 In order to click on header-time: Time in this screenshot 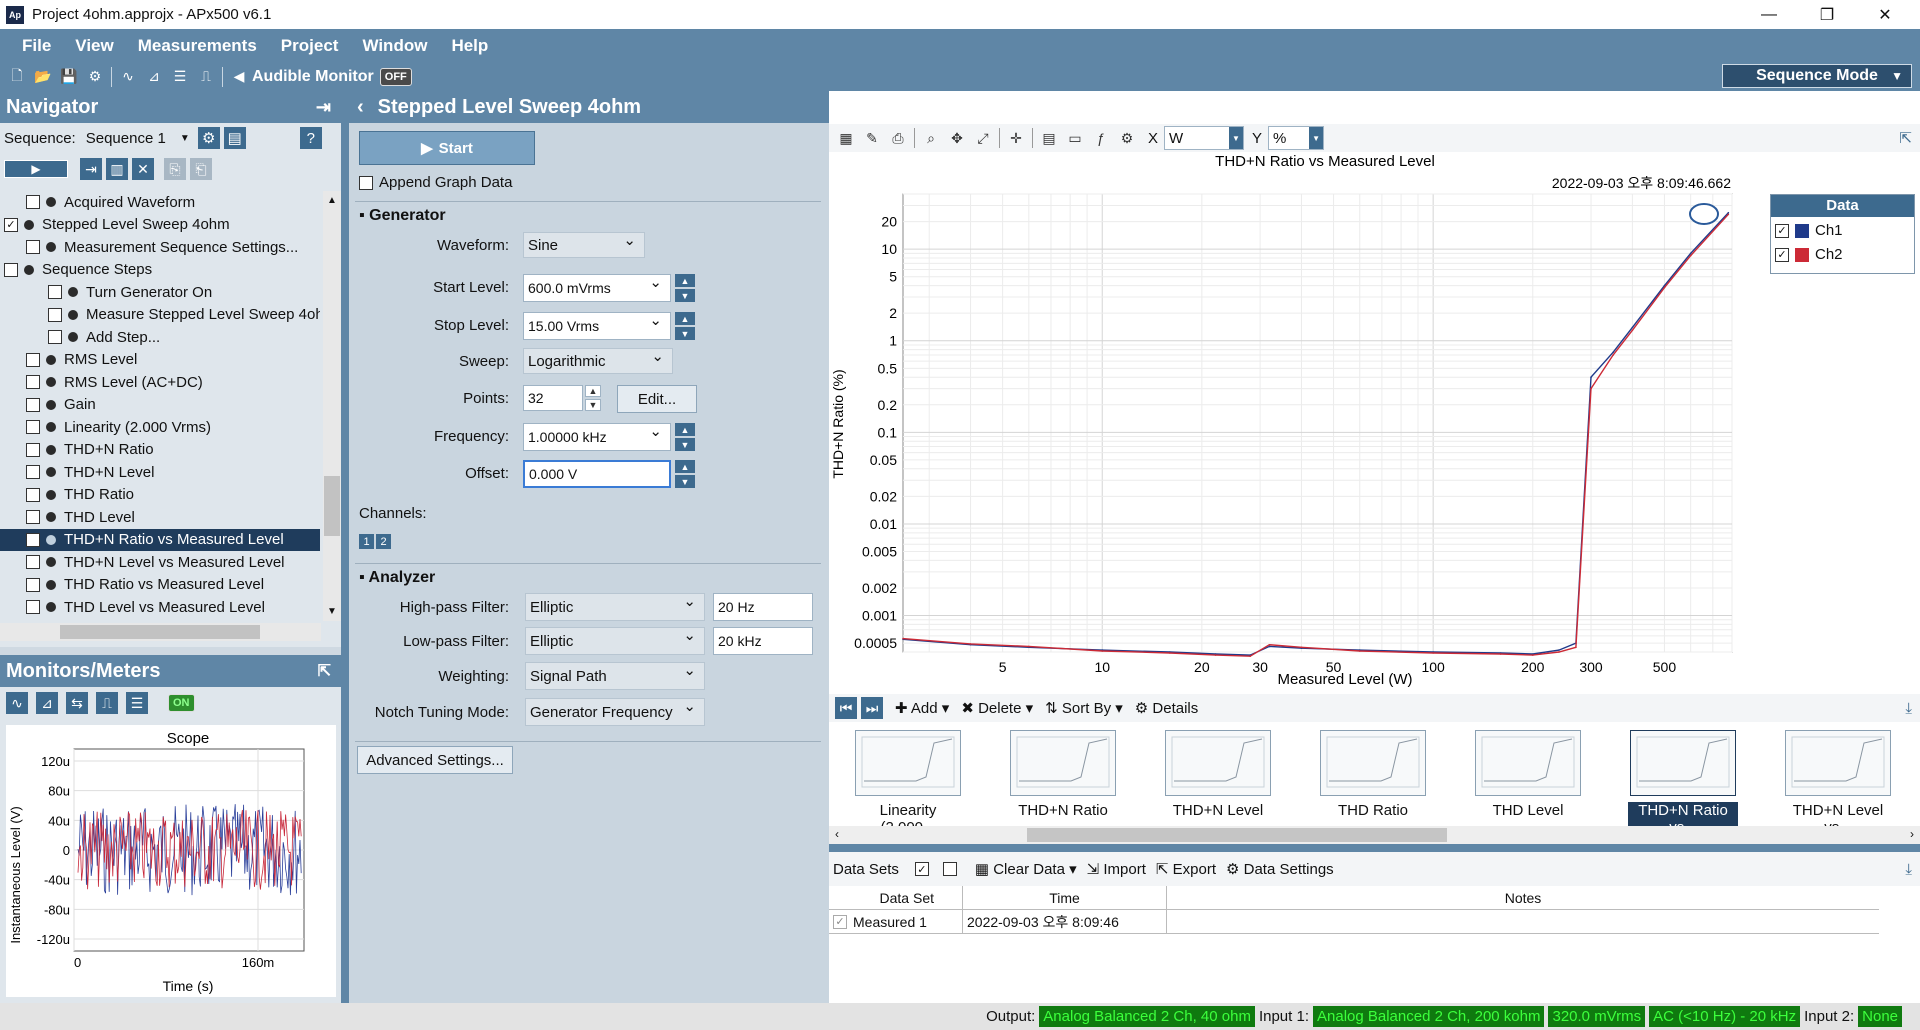, I will do `click(1065, 897)`.